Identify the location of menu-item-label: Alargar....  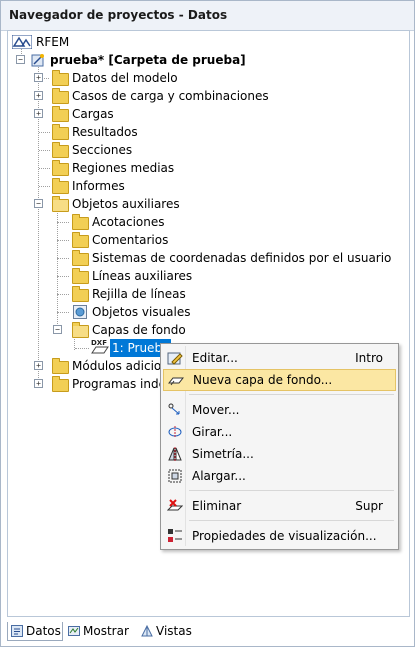
(219, 476).